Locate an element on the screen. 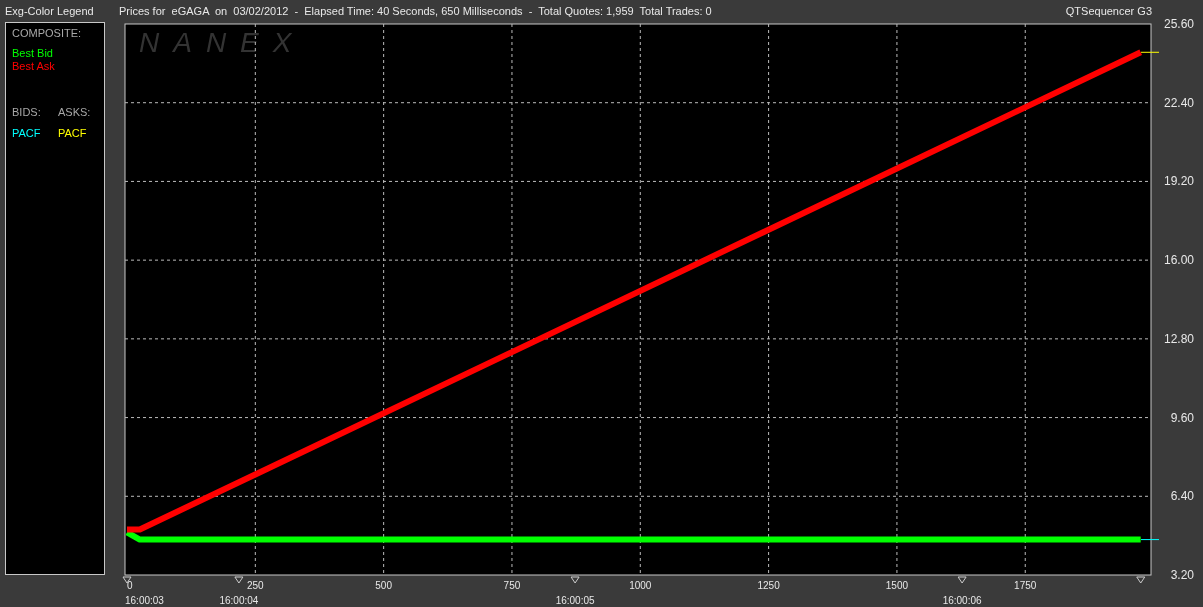  app-name: QTSequencer G3 is located at coordinates (1108, 11).